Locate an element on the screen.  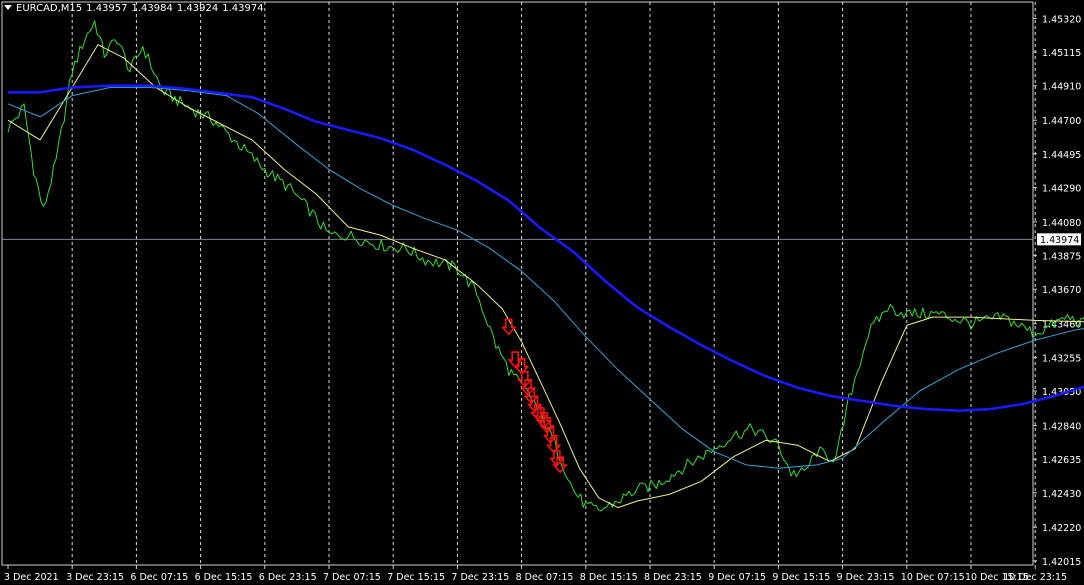
time-tick-label: 6 Dec 15:15 is located at coordinates (224, 577).